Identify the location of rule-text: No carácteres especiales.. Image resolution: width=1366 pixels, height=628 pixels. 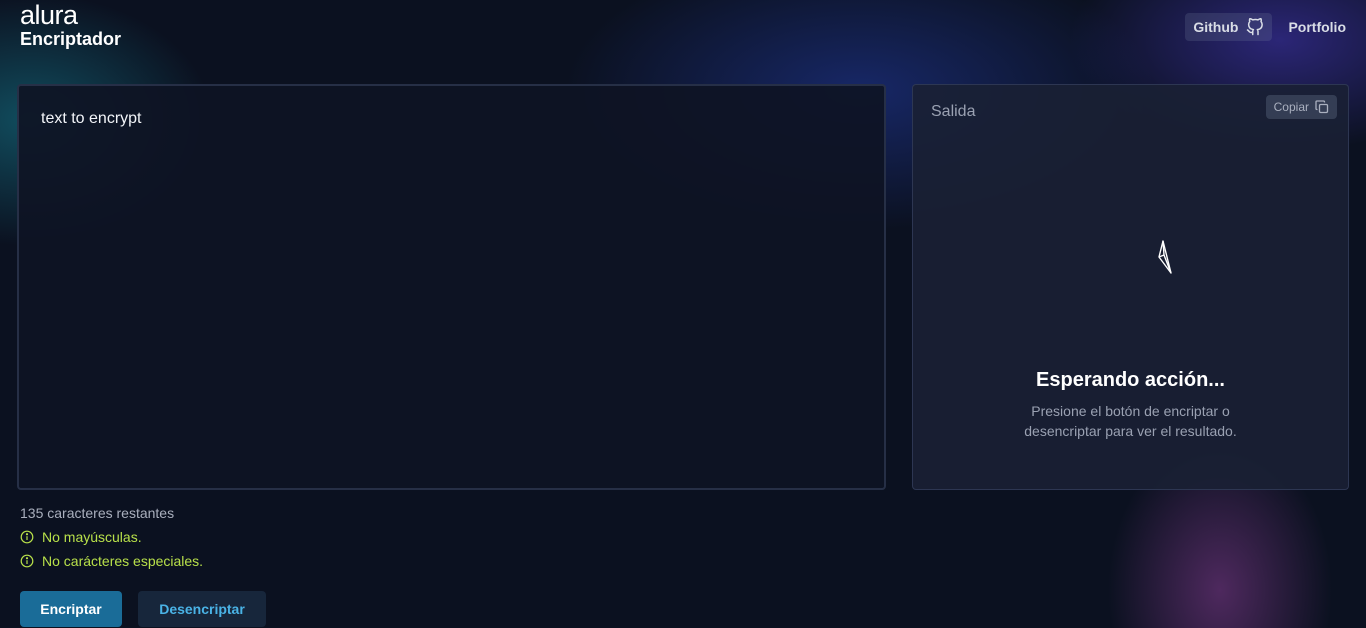
(123, 561).